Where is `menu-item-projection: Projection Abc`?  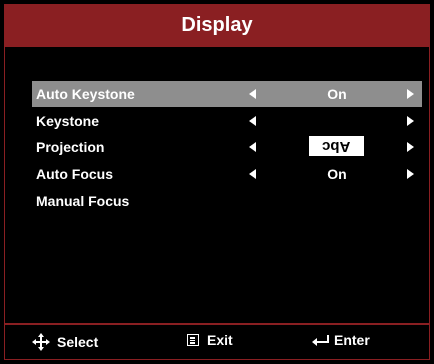 menu-item-projection: Projection Abc is located at coordinates (227, 147).